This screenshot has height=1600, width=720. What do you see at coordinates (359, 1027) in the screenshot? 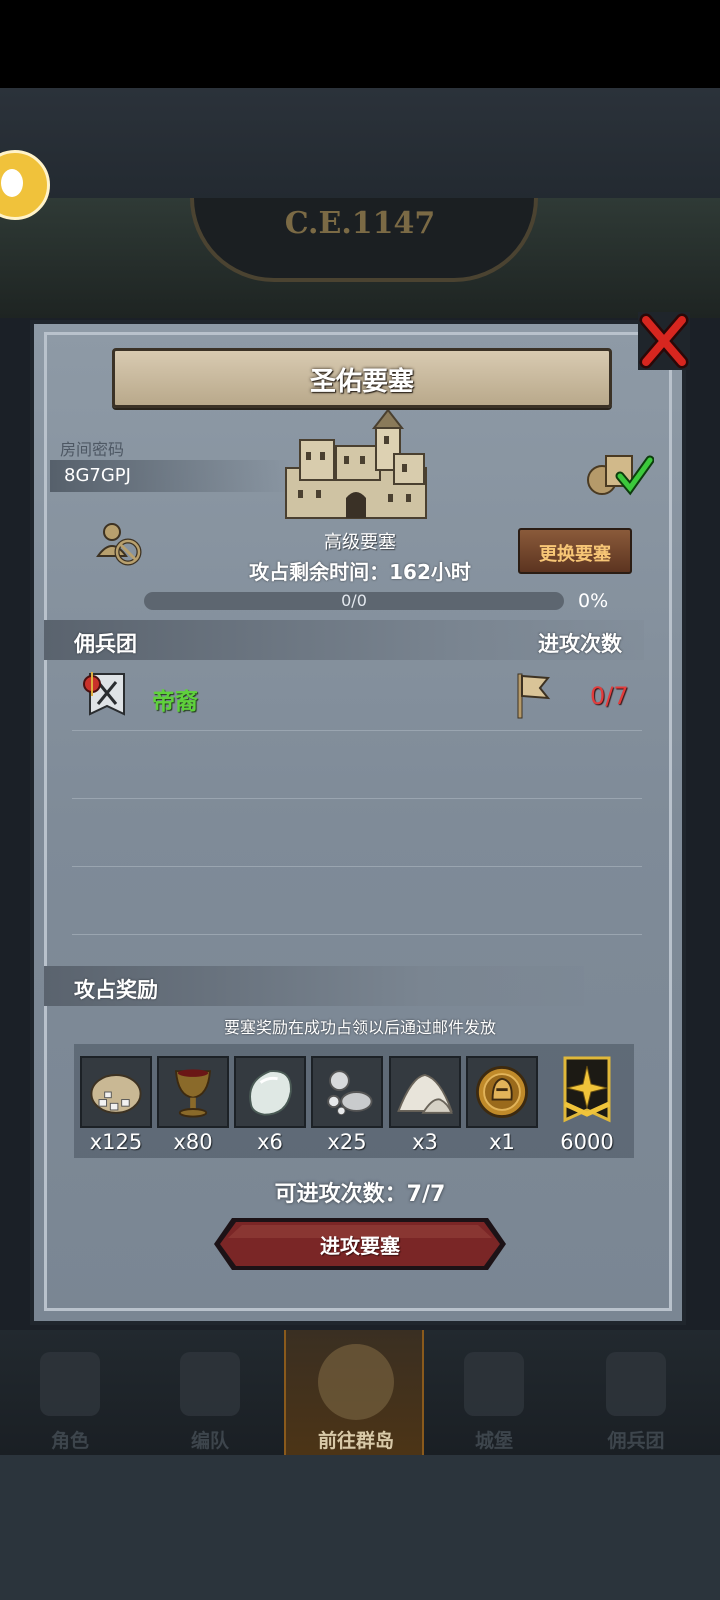
I see `reward-note: 要塞奖励在成功占领以后通过邮件发放` at bounding box center [359, 1027].